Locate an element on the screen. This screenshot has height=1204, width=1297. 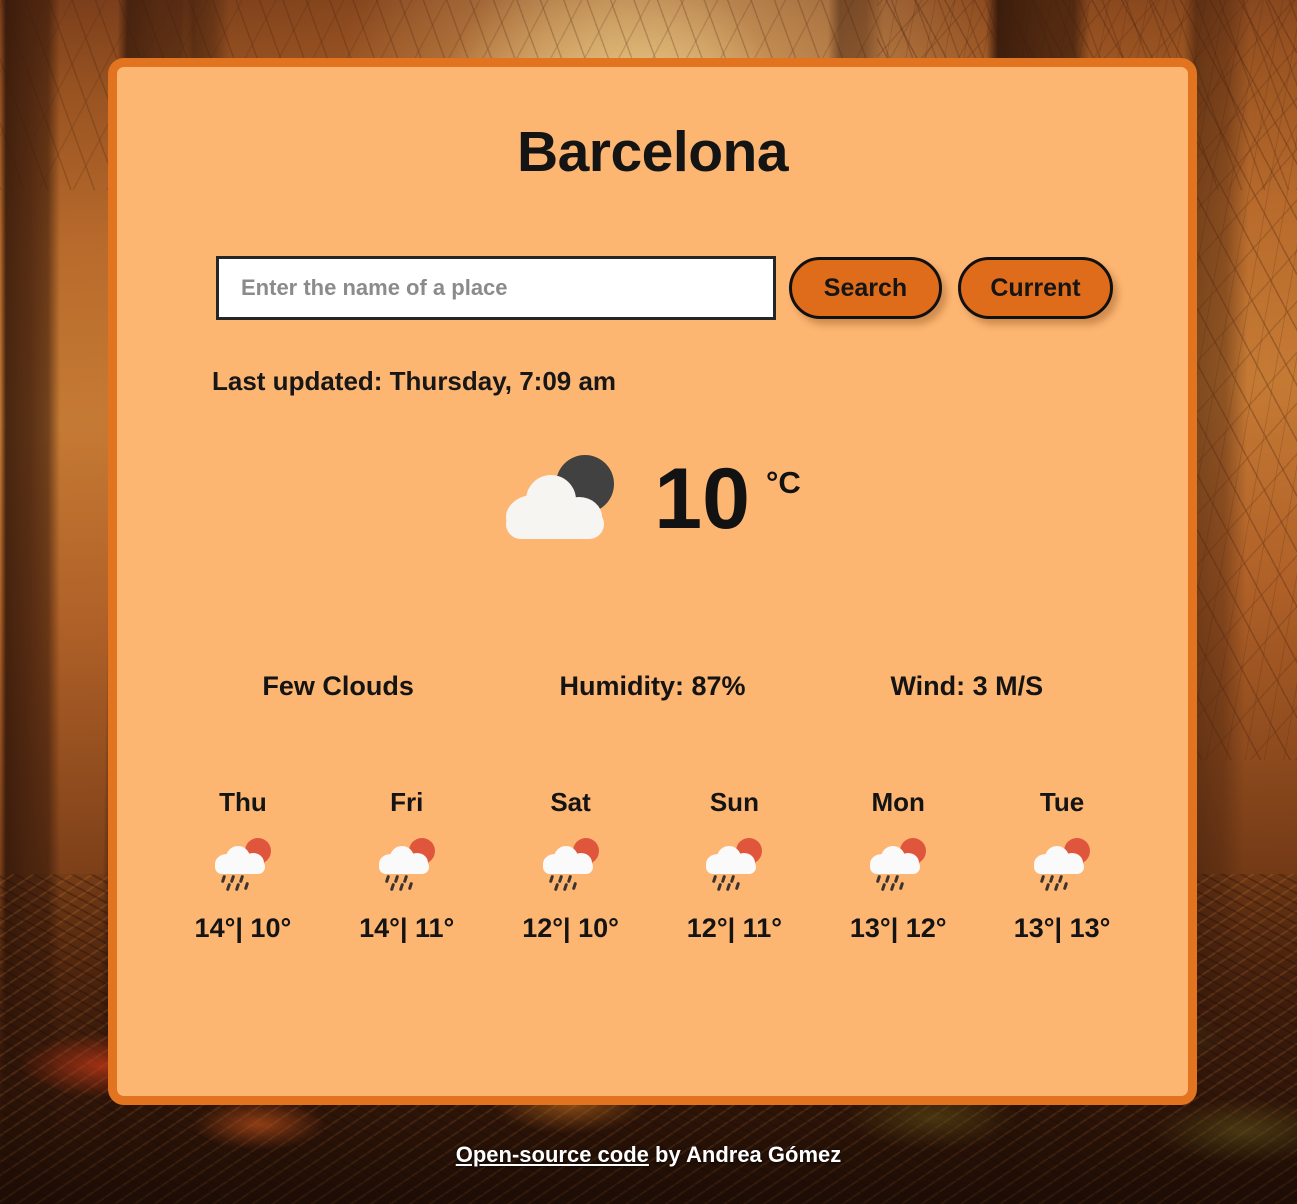
conditions-details-row: Few Clouds Humidity: 87% Wind: 3 M/S is located at coordinates (652, 686).